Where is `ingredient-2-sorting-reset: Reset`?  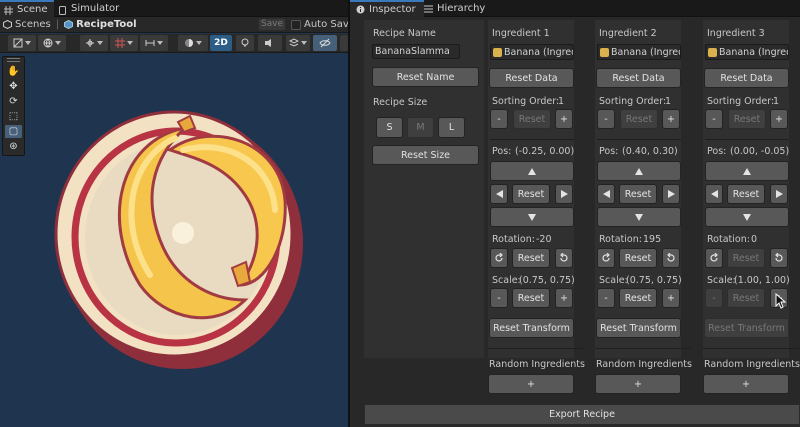
ingredient-2-sorting-reset: Reset is located at coordinates (639, 119).